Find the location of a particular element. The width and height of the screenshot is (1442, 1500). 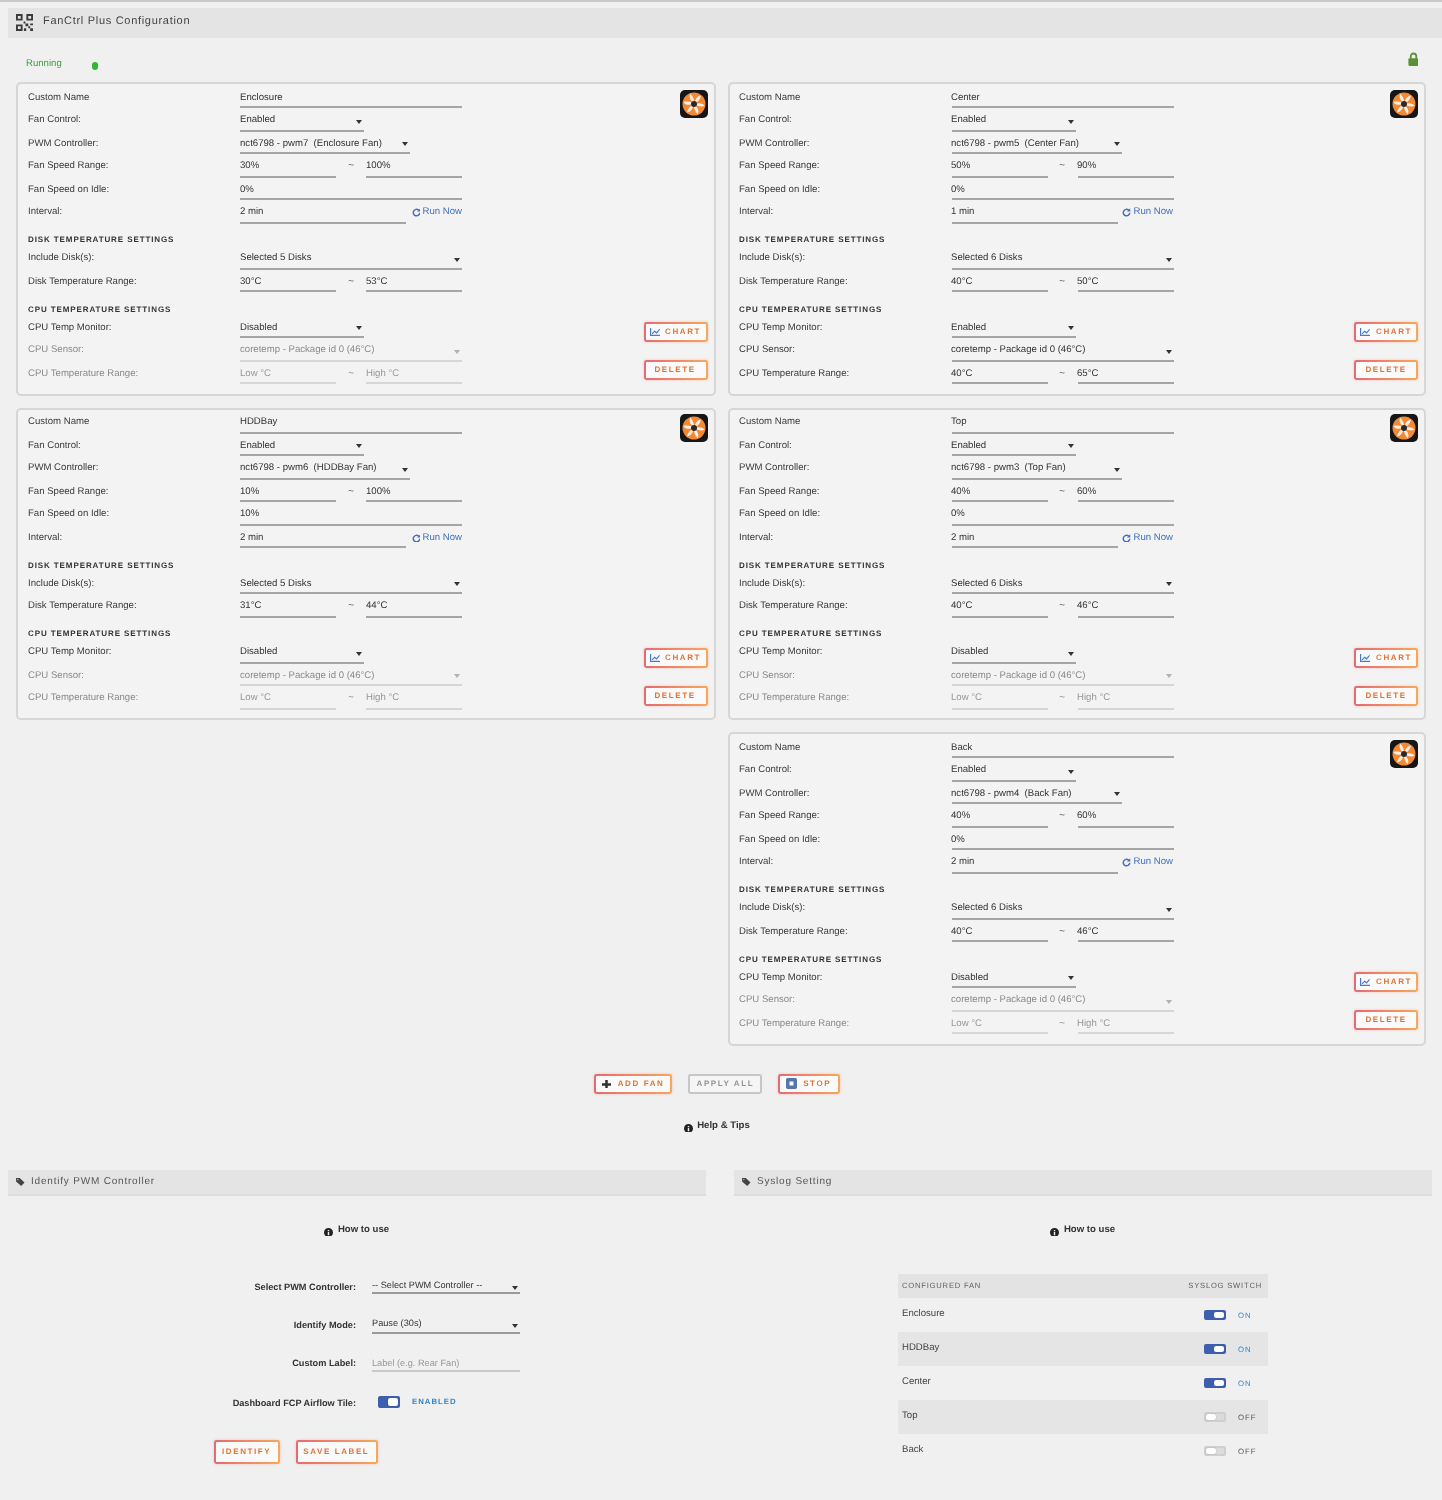

plus-icon is located at coordinates (607, 1084).